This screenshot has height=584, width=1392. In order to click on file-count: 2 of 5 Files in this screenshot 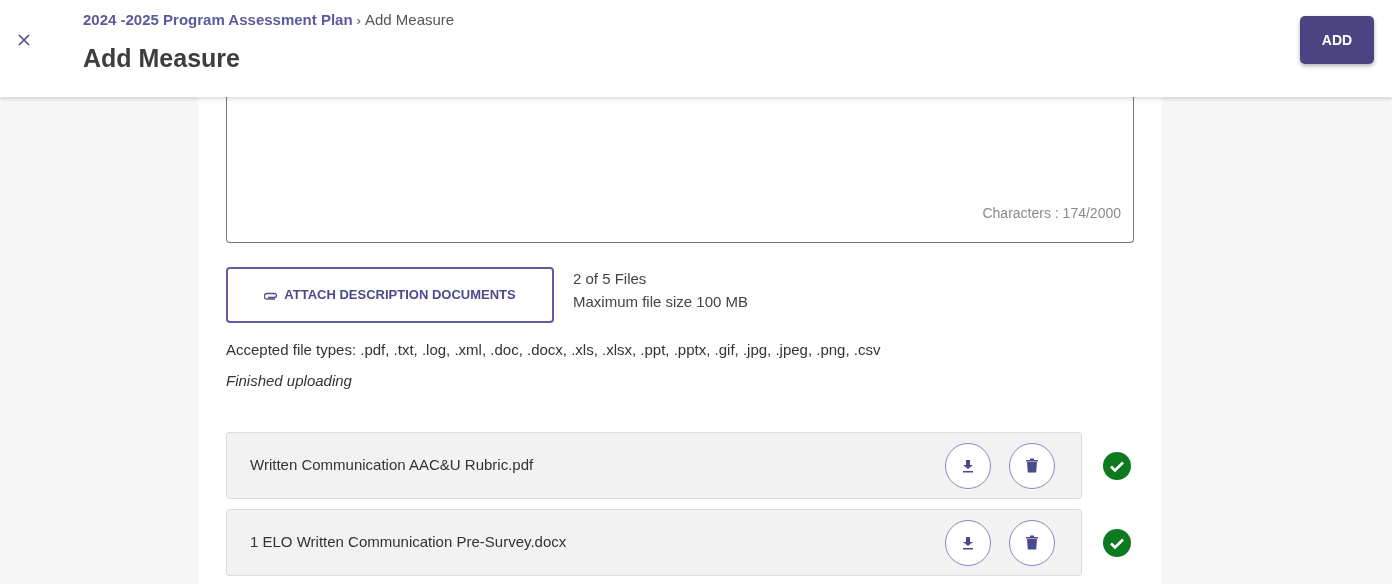, I will do `click(610, 279)`.